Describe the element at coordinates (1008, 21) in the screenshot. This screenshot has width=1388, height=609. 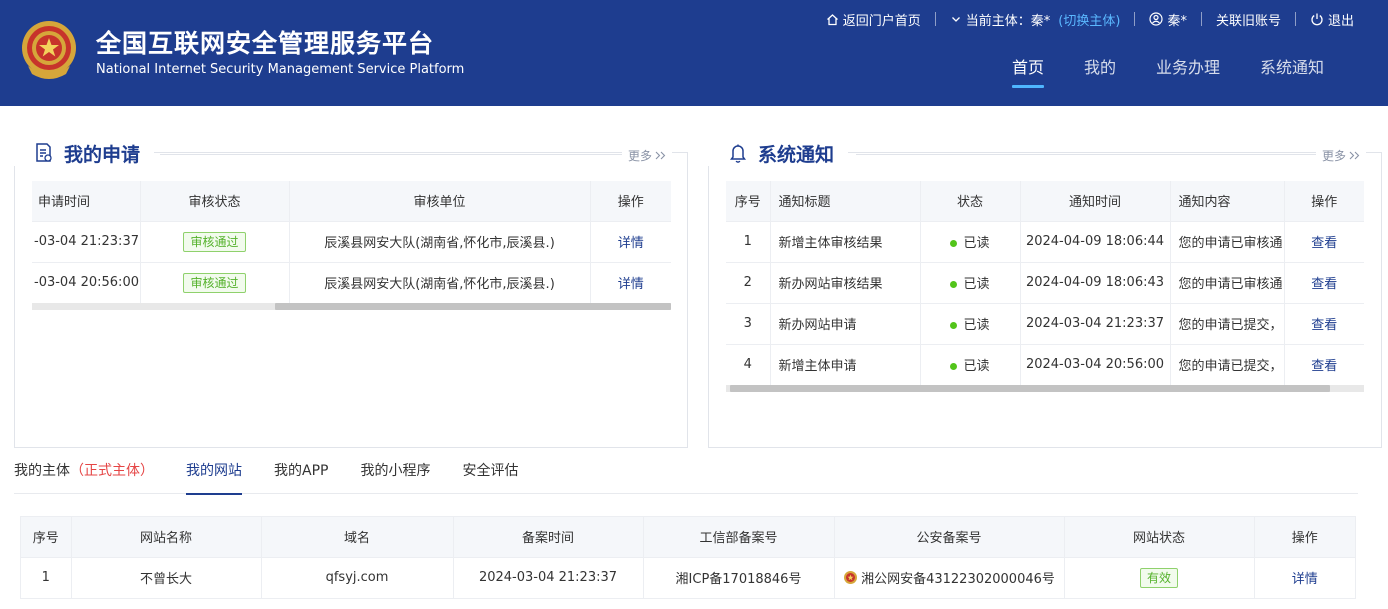
I see `current-subject-label: 当前主体：秦*` at that location.